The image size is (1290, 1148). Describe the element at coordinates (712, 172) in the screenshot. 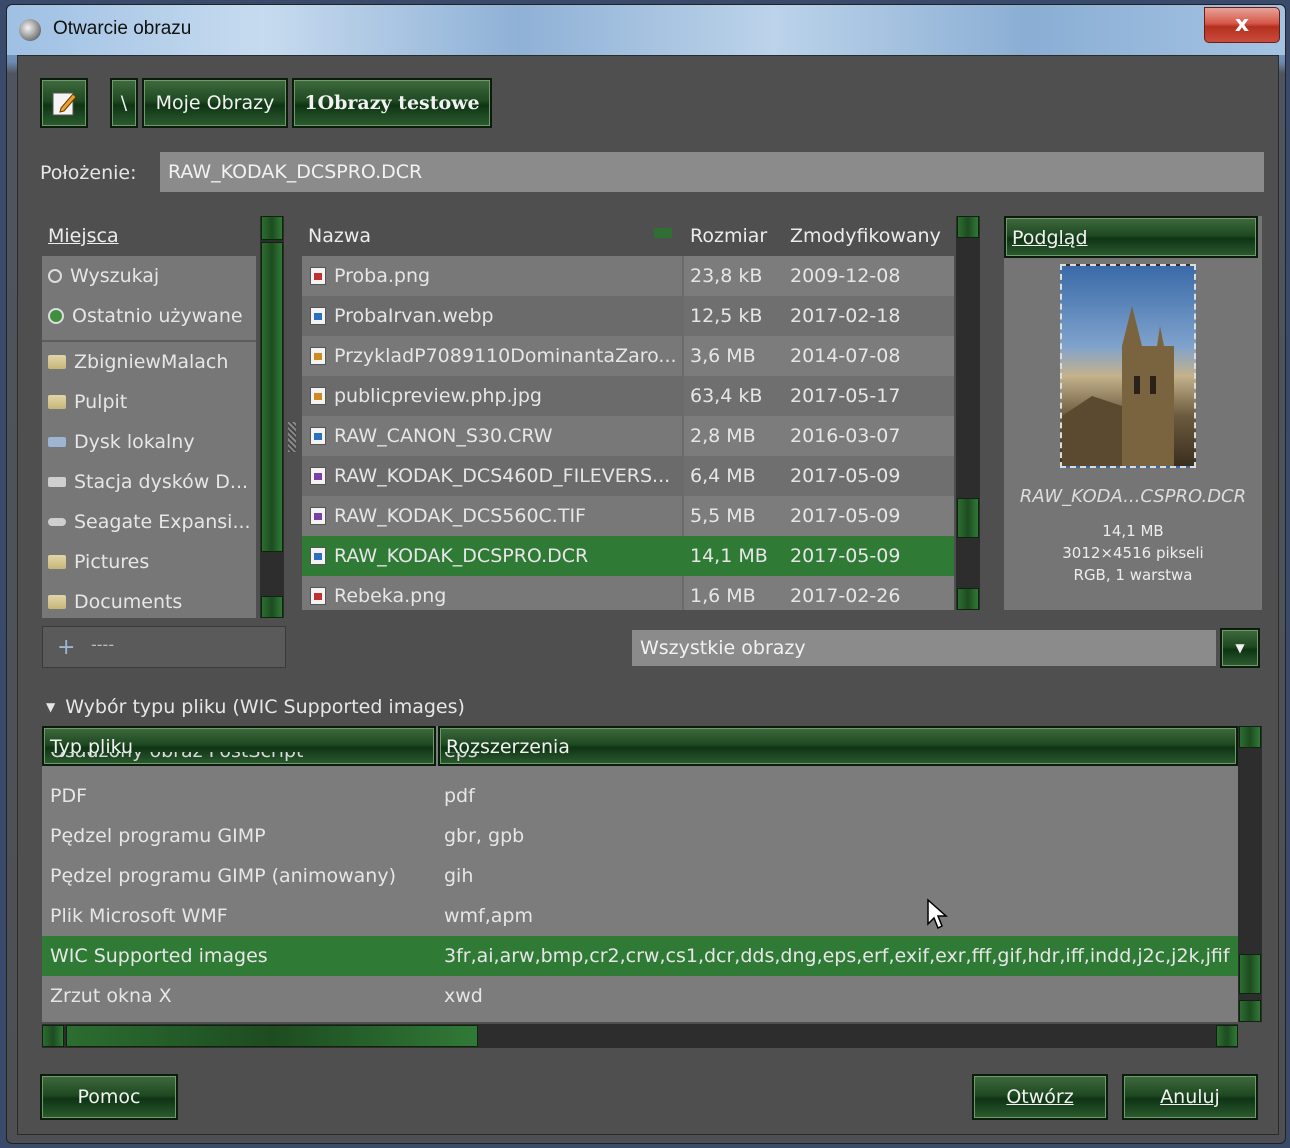

I see `location-input: RAW_KODAK_DCSPRO.DCR` at that location.